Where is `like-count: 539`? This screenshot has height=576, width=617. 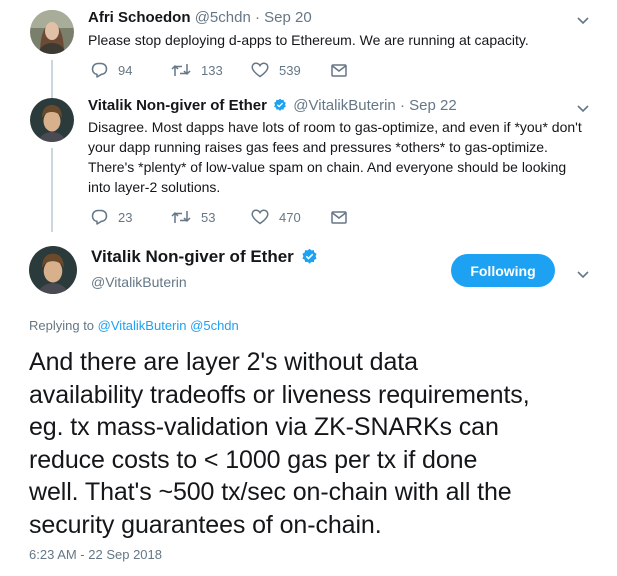
like-count: 539 is located at coordinates (290, 70).